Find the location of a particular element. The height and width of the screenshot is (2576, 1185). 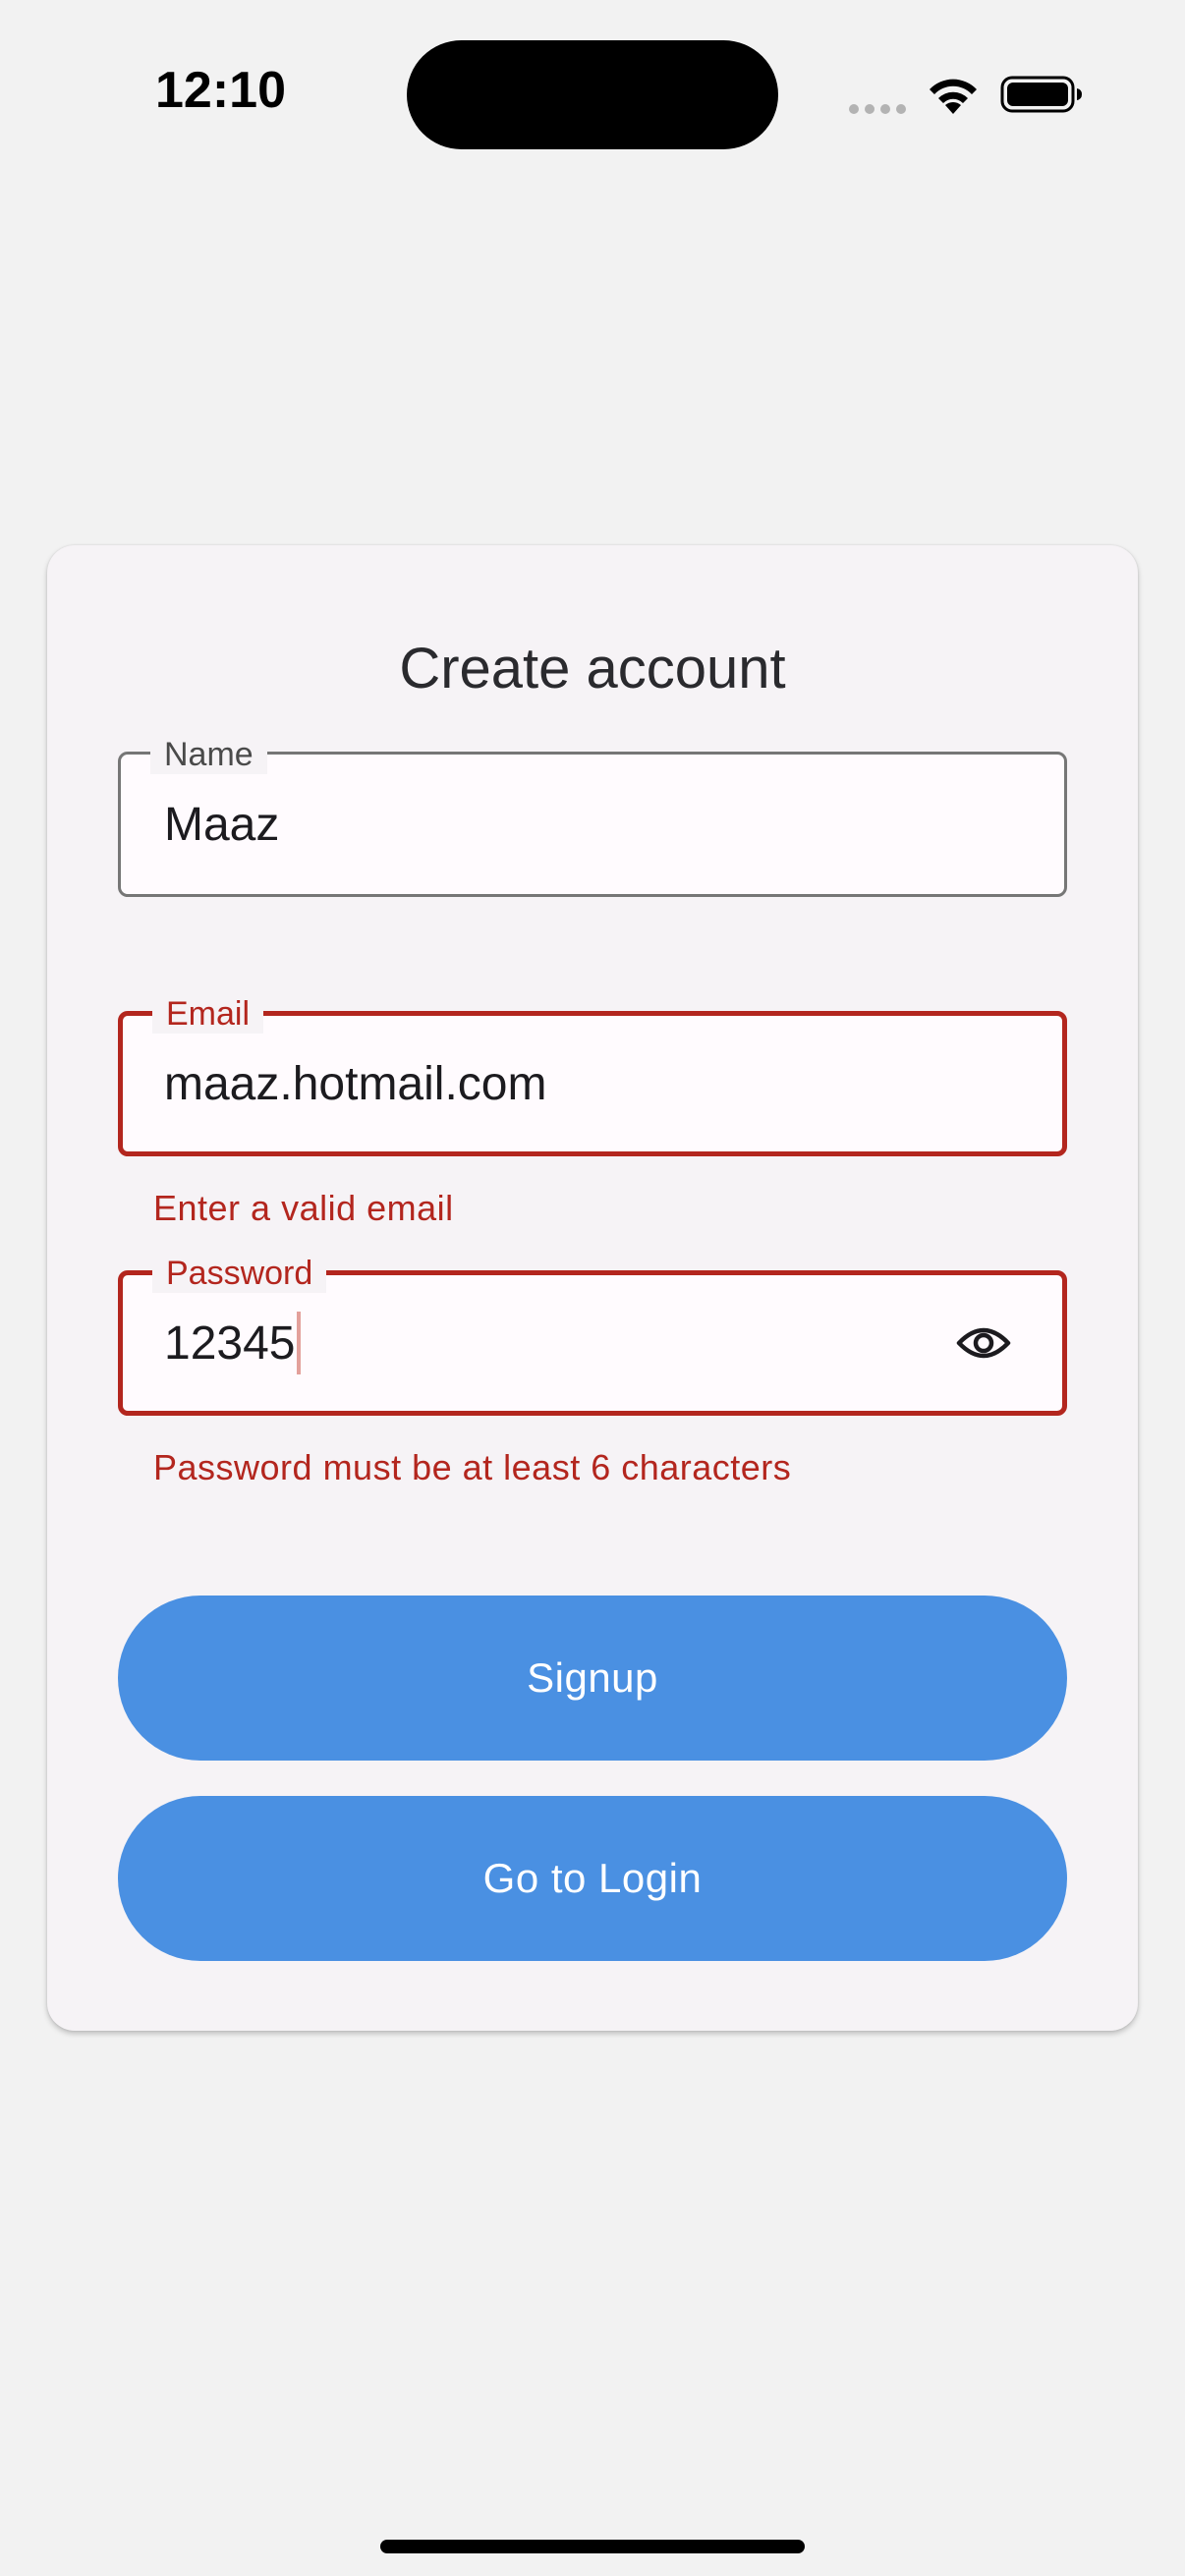

go-to-login-button: Go to Login is located at coordinates (592, 1878).